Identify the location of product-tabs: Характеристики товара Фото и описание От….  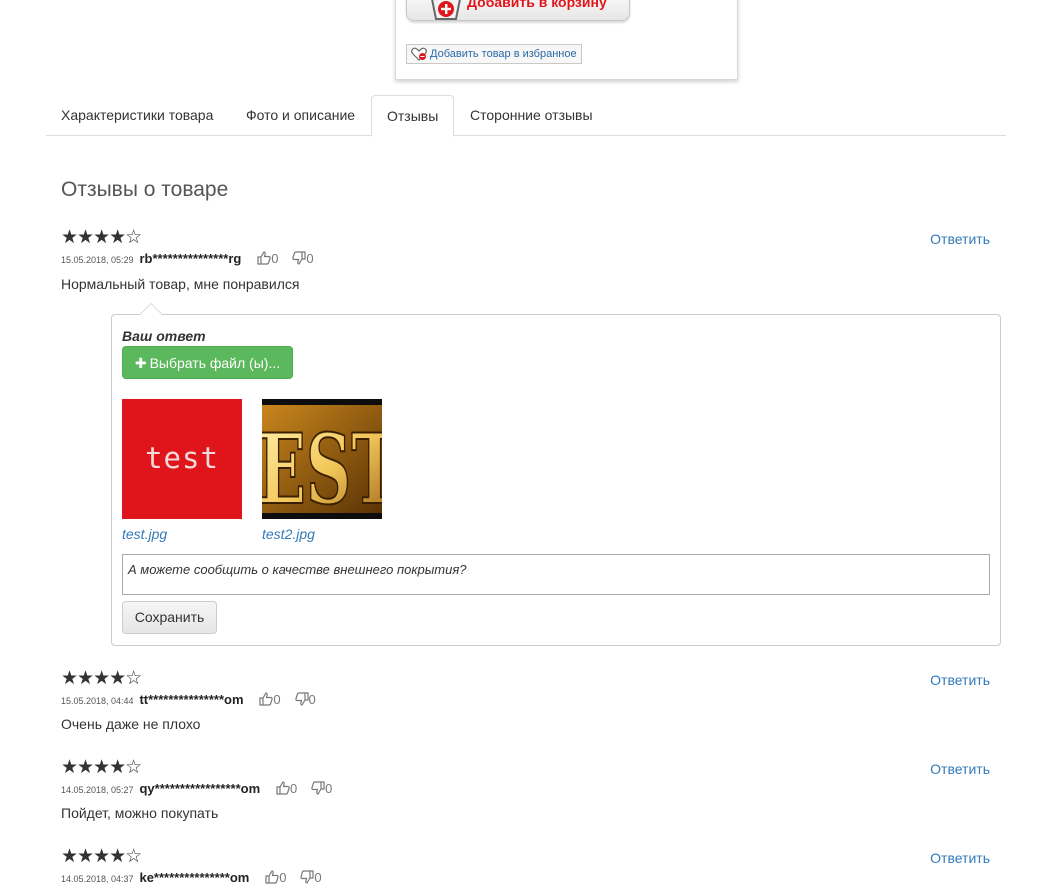
(526, 116).